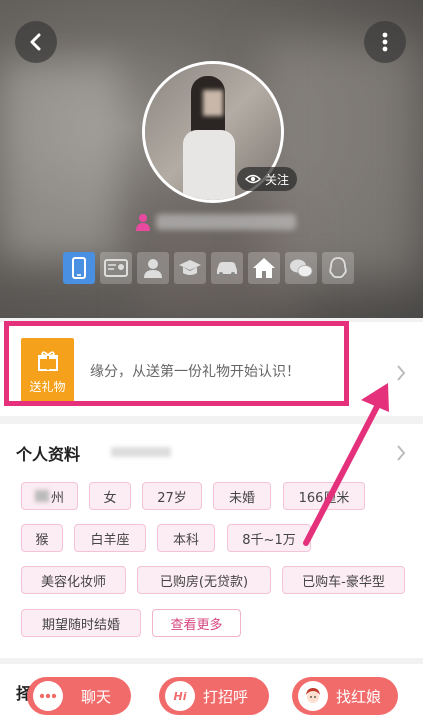  I want to click on back-arrow-icon, so click(35, 42).